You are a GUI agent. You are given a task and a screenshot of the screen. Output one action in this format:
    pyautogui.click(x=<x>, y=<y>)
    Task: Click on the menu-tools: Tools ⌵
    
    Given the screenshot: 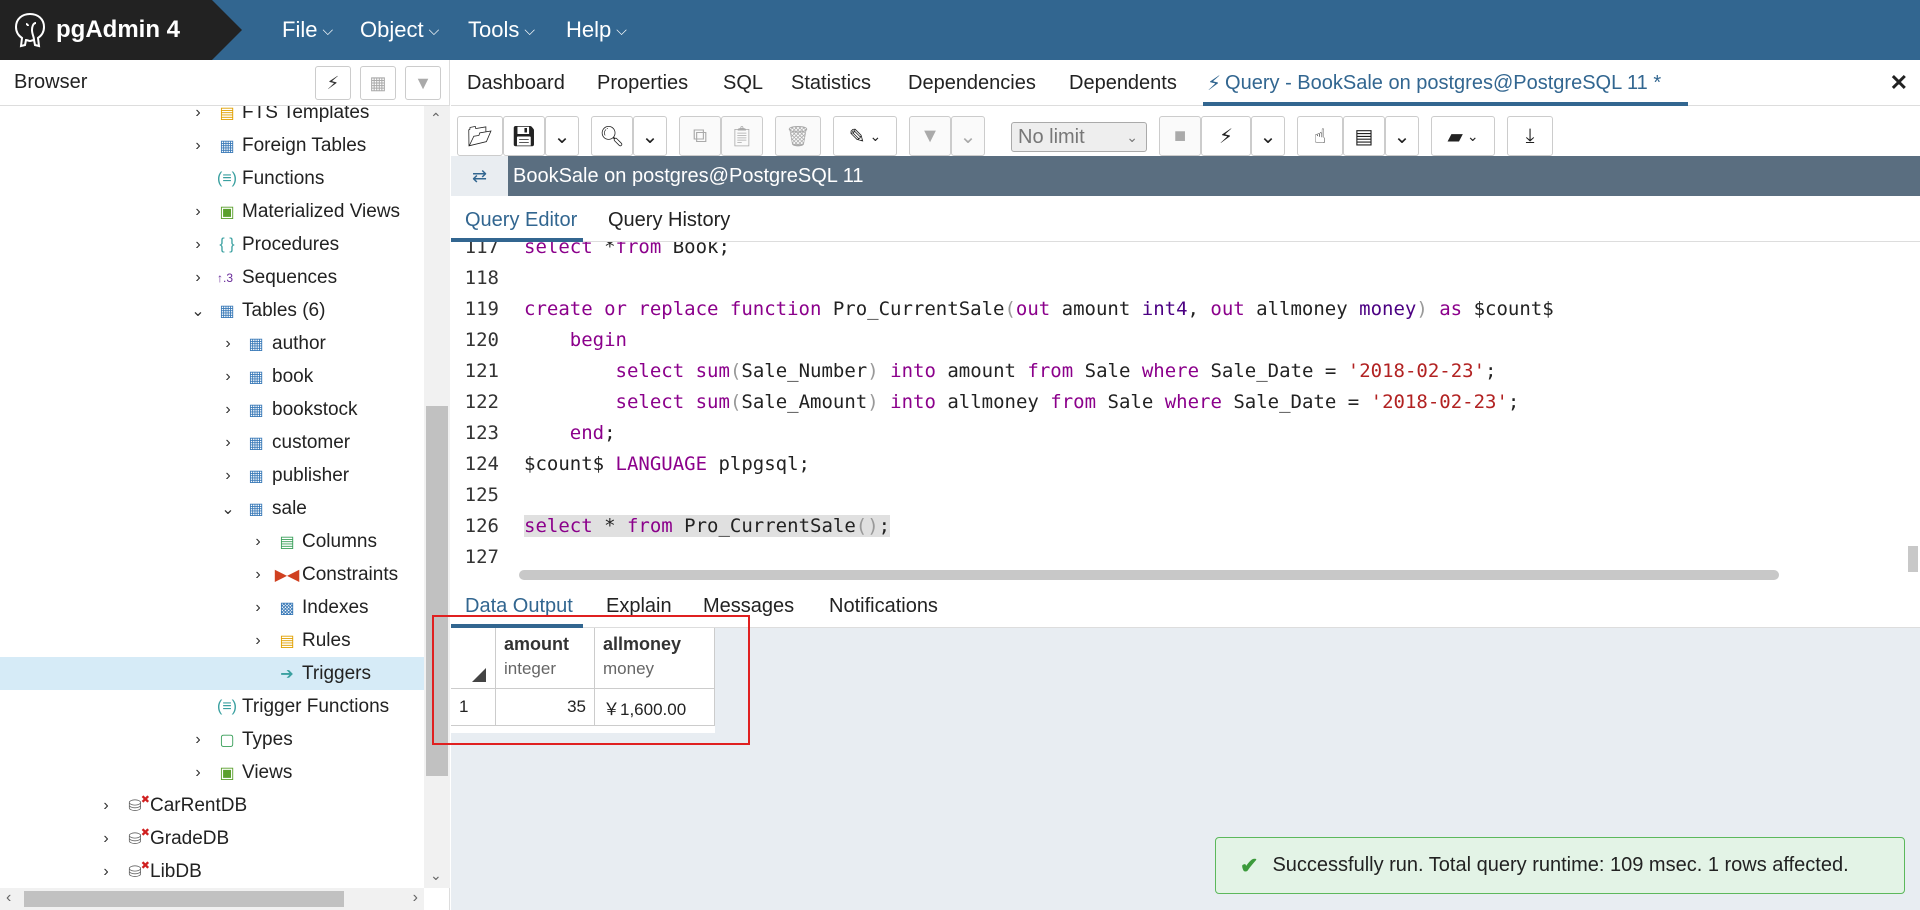 What is the action you would take?
    pyautogui.click(x=501, y=30)
    